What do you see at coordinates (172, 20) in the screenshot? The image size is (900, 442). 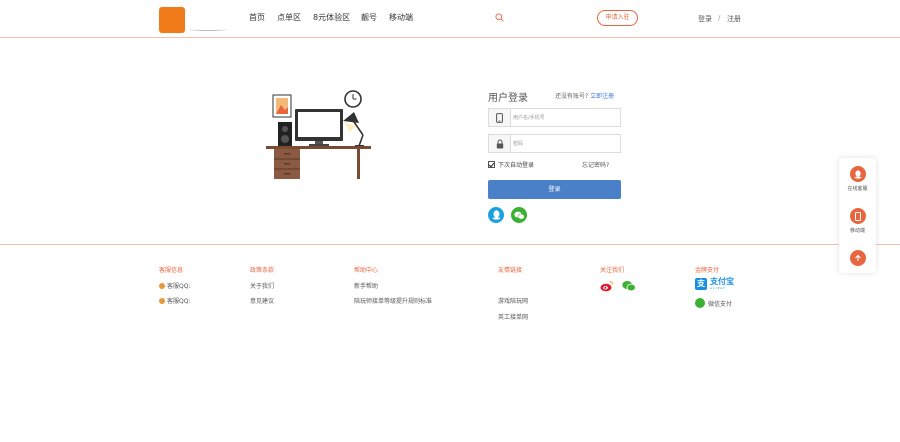 I see `site-logo` at bounding box center [172, 20].